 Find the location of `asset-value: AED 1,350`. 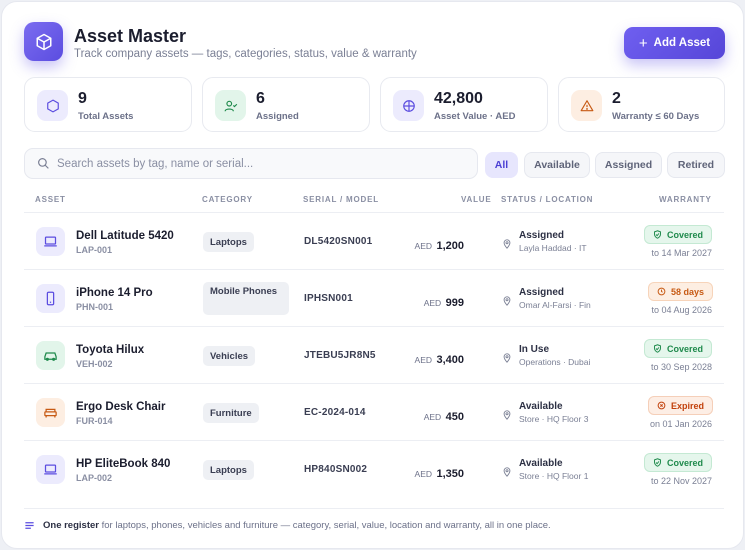

asset-value: AED 1,350 is located at coordinates (438, 473).